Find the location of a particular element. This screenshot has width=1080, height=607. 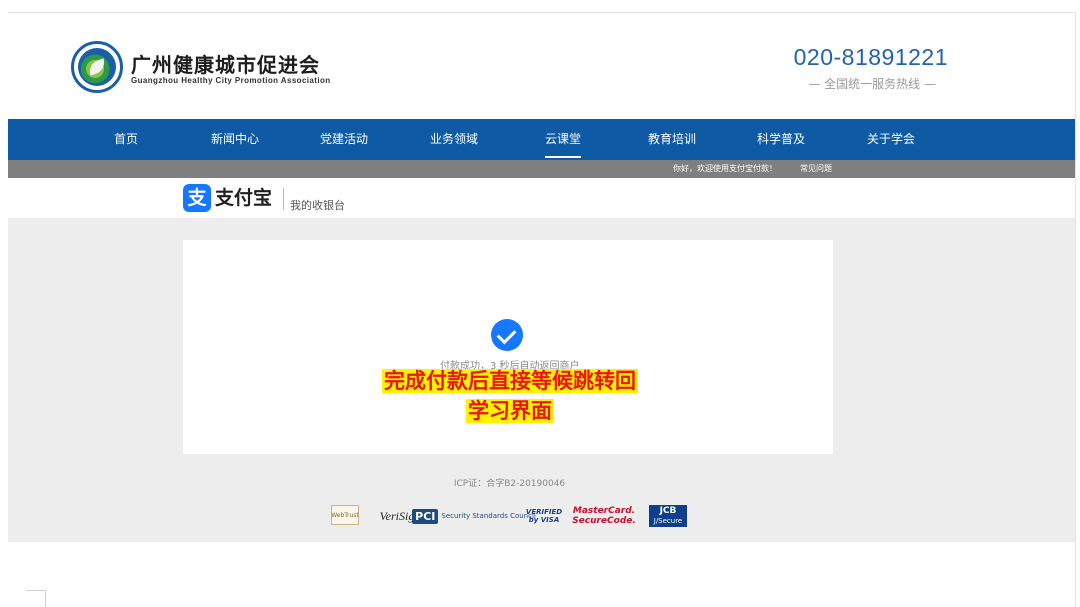

alipay-brand: 支付宝 is located at coordinates (244, 198).